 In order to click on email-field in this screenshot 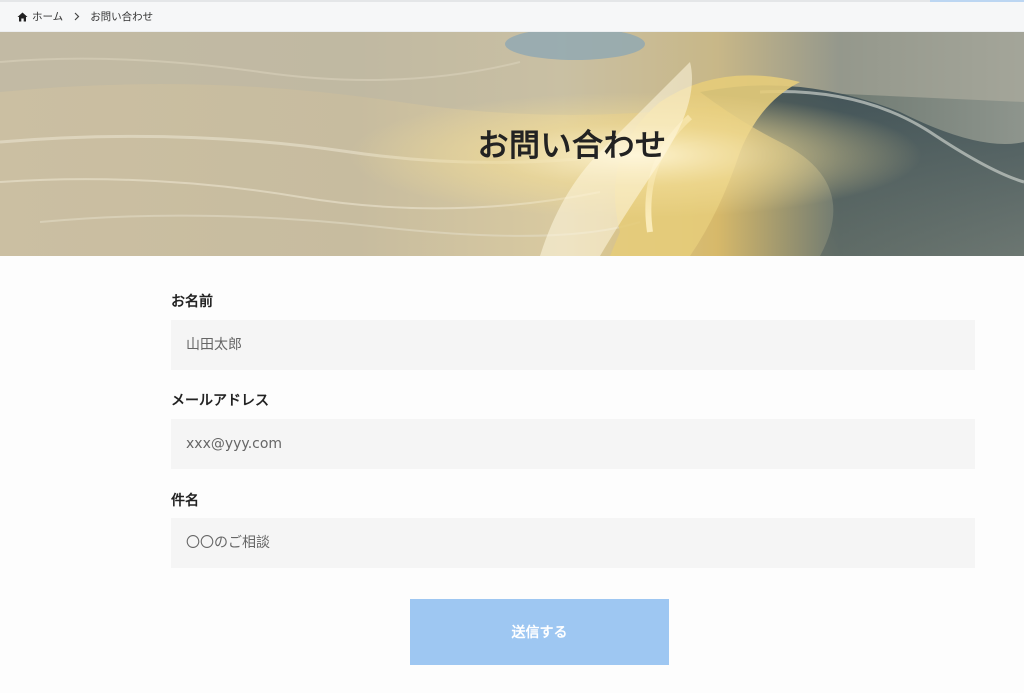, I will do `click(573, 444)`.